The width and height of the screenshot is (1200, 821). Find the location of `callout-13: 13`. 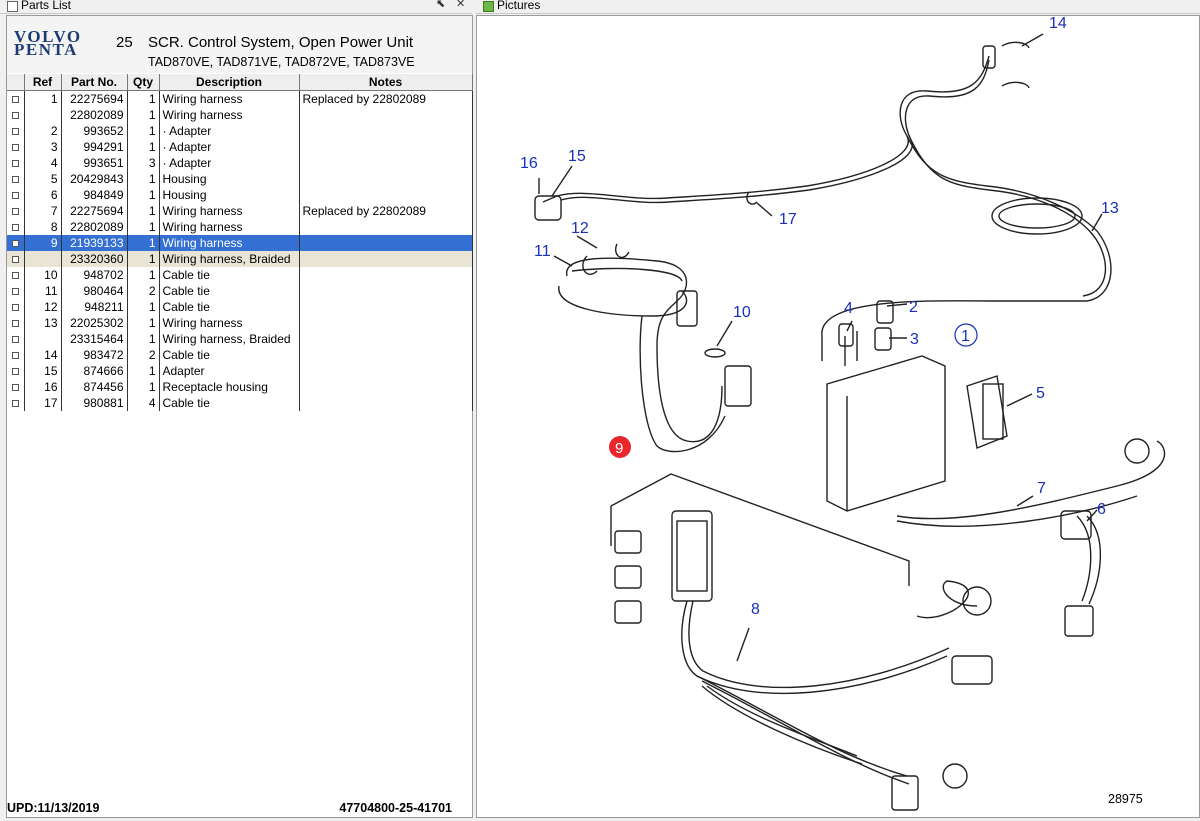

callout-13: 13 is located at coordinates (1110, 208).